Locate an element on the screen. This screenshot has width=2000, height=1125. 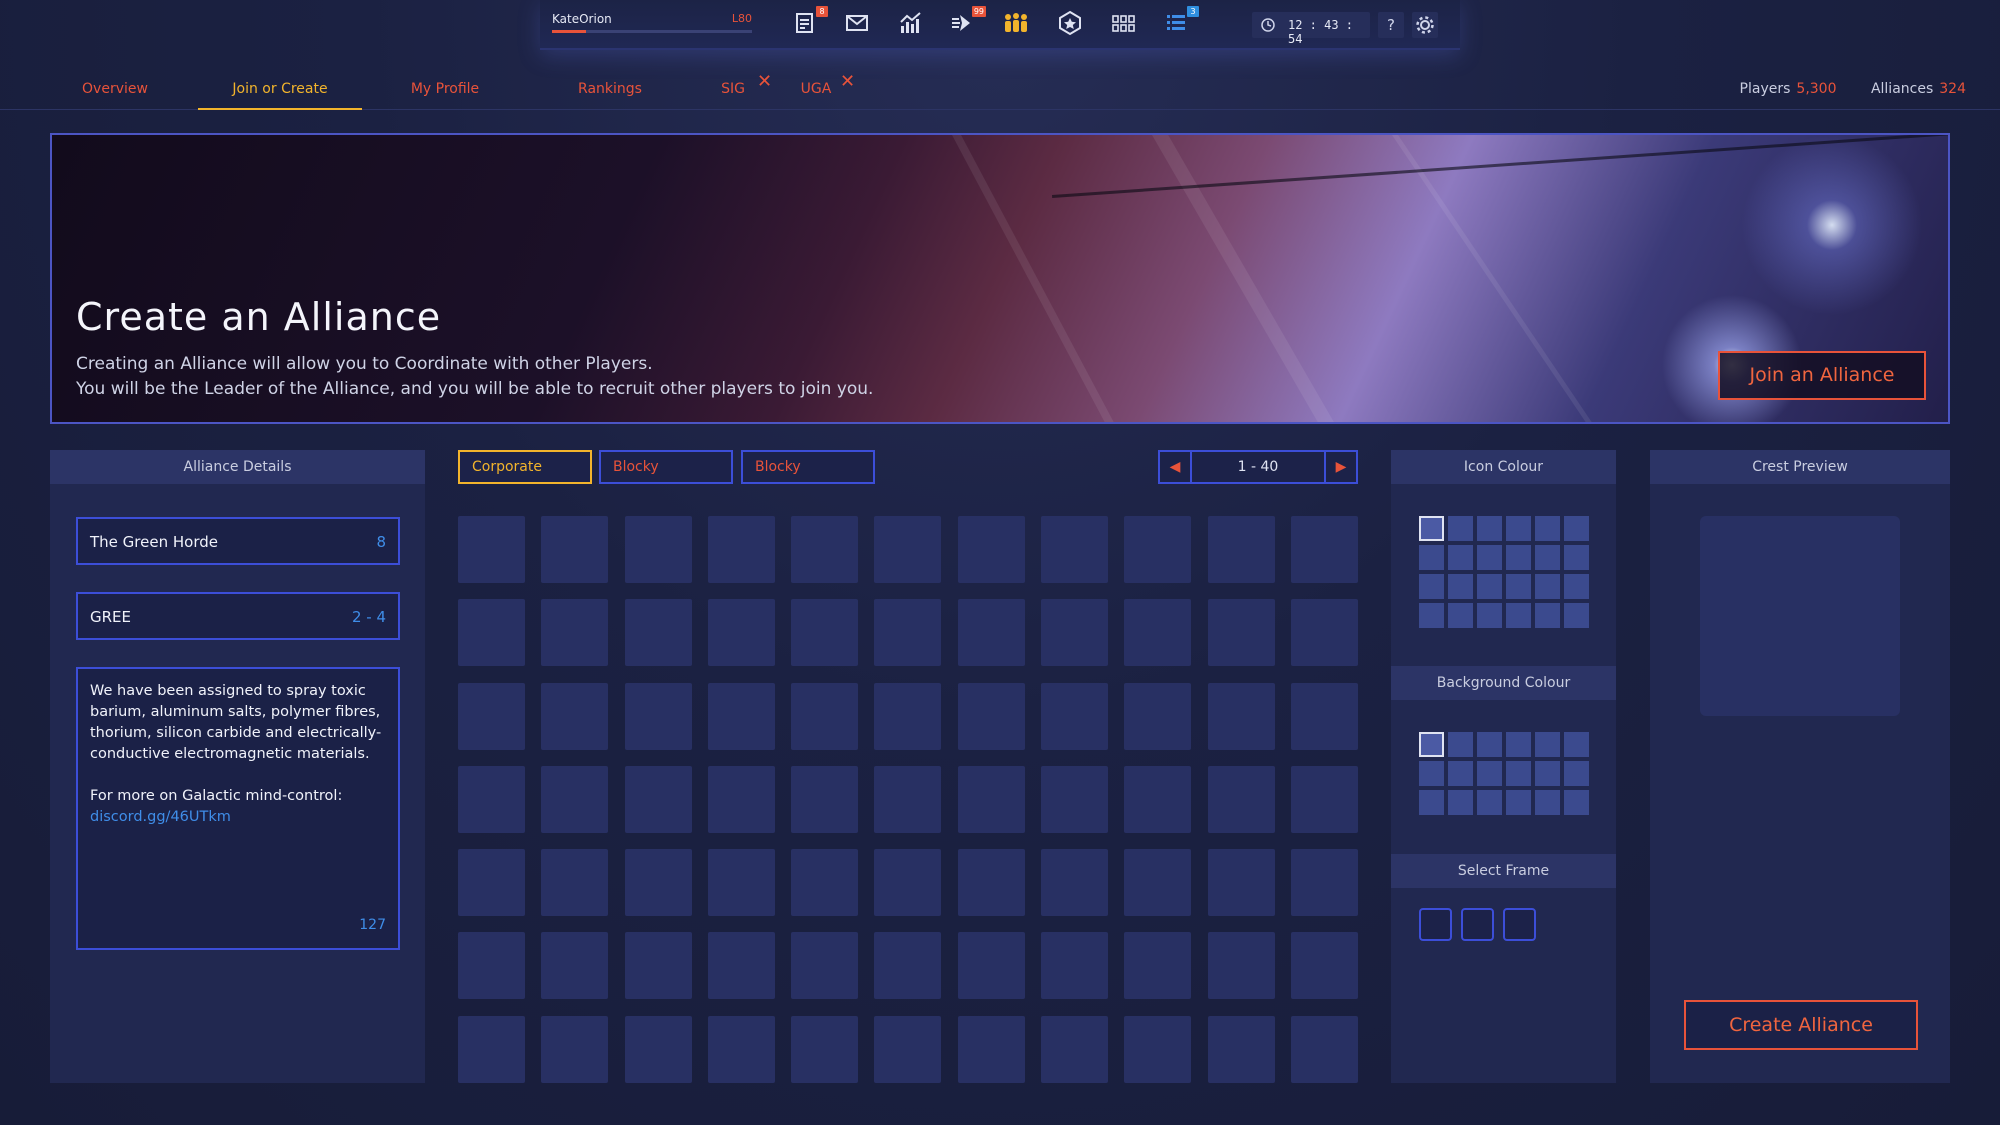
close-sig-tab-icon: ✕ is located at coordinates (764, 89).